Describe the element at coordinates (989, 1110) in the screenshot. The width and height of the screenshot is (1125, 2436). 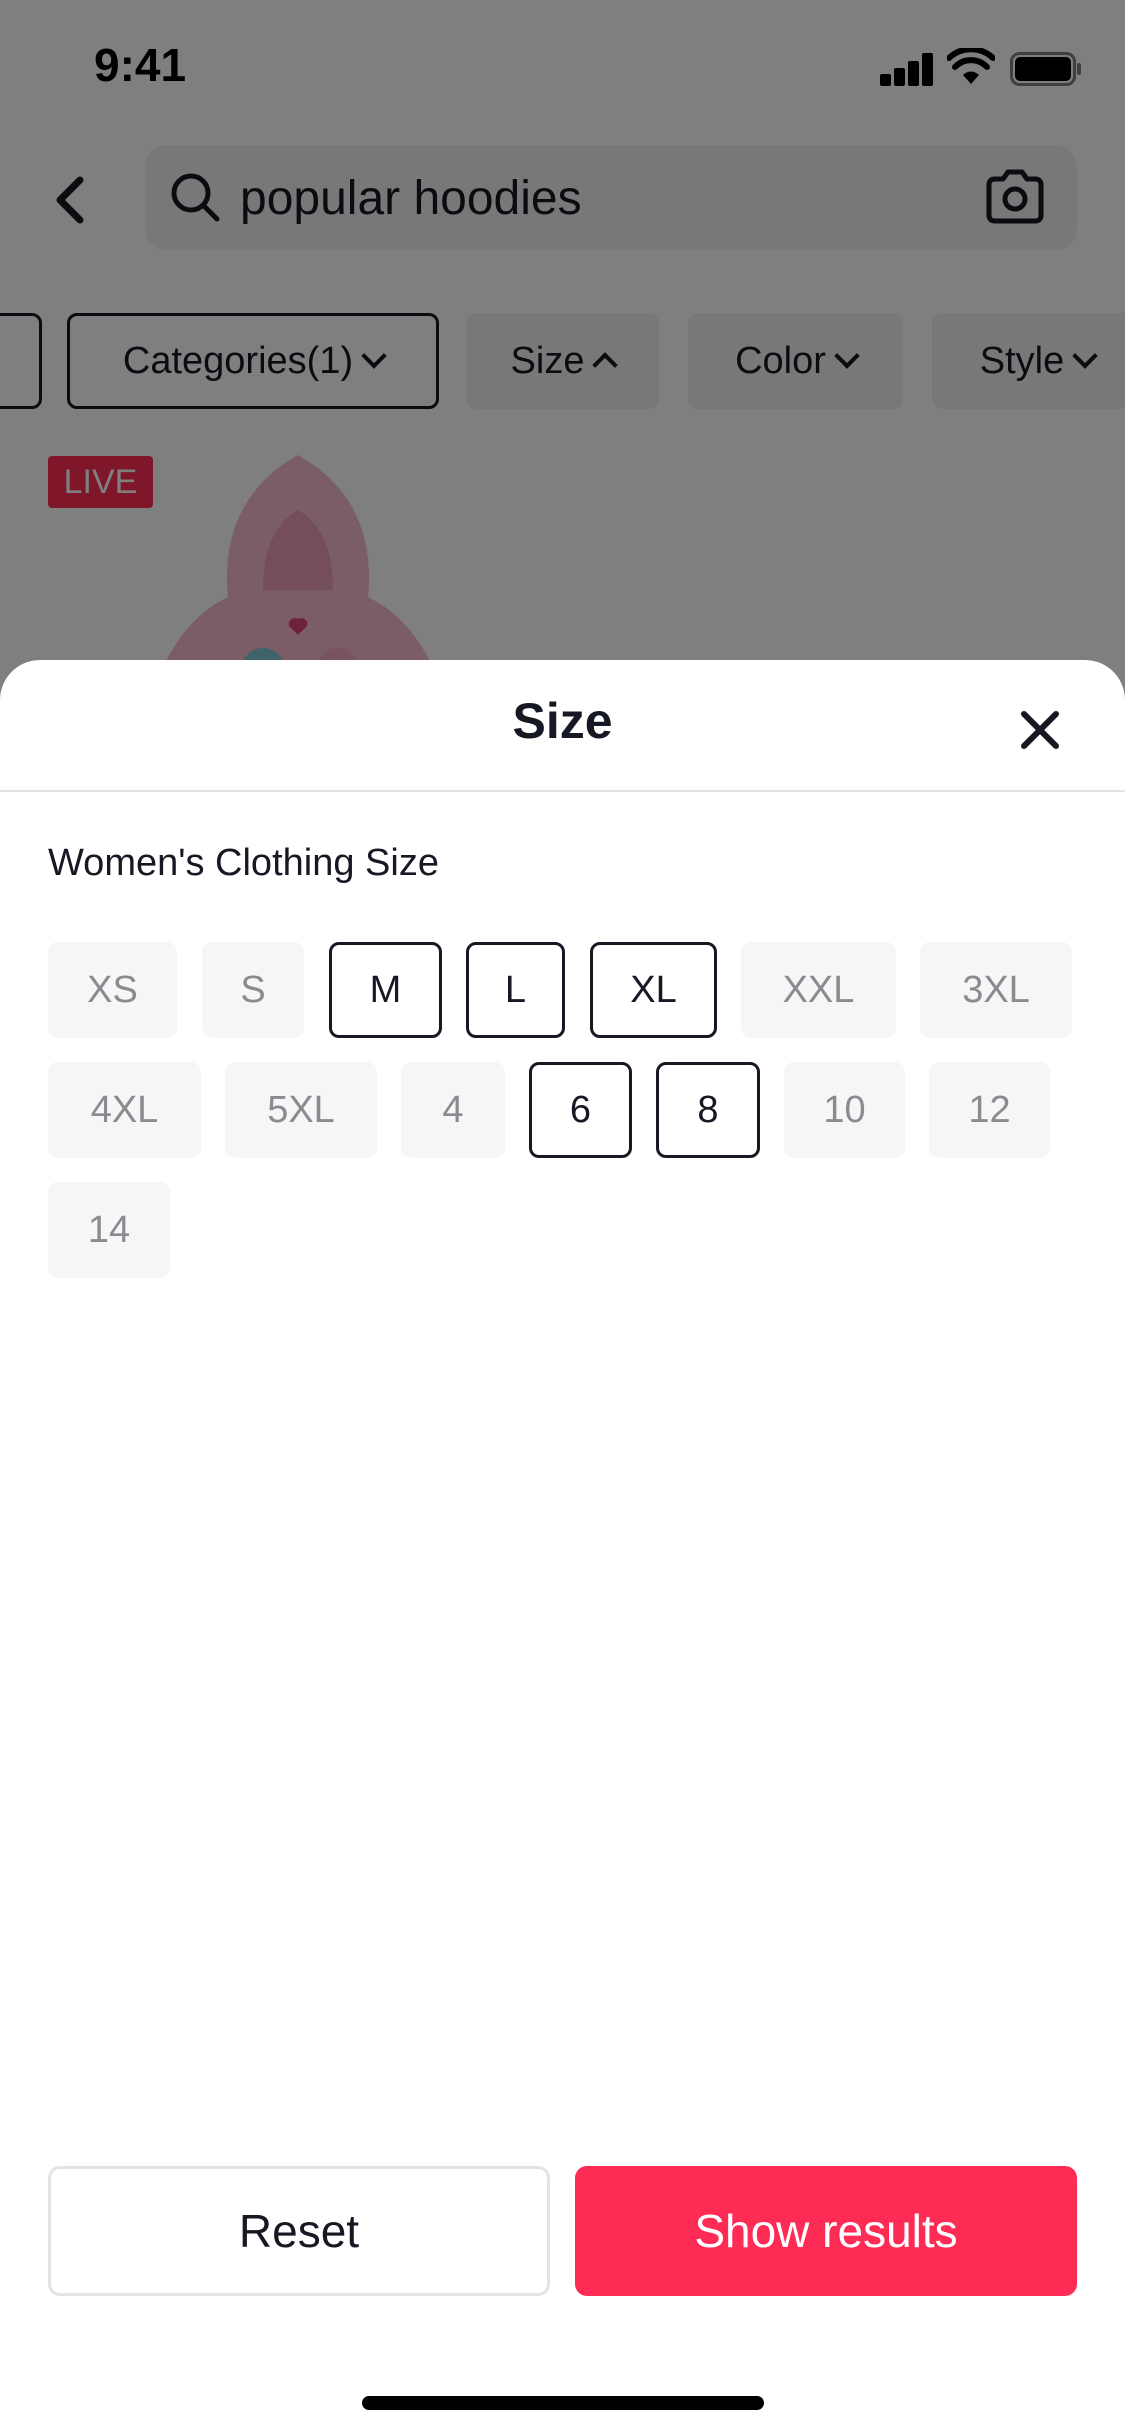
I see `size-option-12: 12` at that location.